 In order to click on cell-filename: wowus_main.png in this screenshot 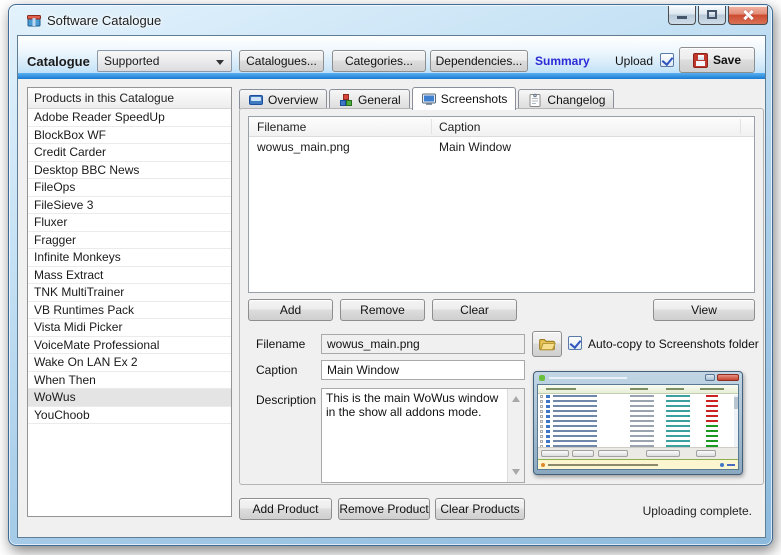, I will do `click(303, 147)`.